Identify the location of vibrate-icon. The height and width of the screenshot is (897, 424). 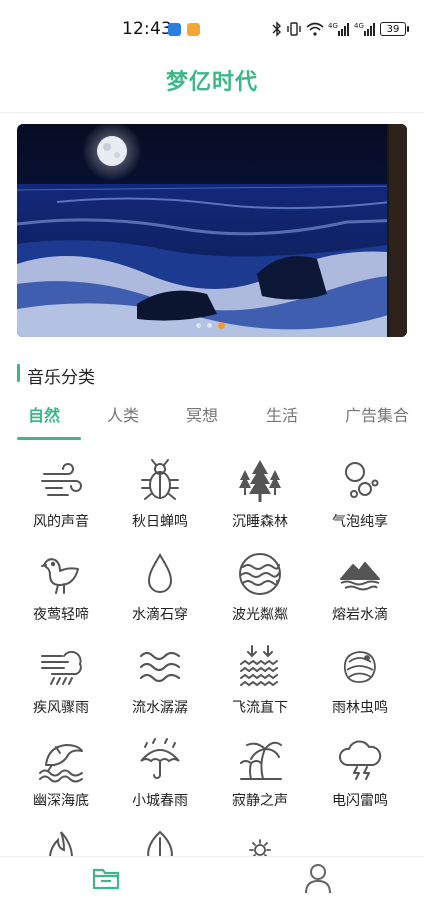
(294, 29).